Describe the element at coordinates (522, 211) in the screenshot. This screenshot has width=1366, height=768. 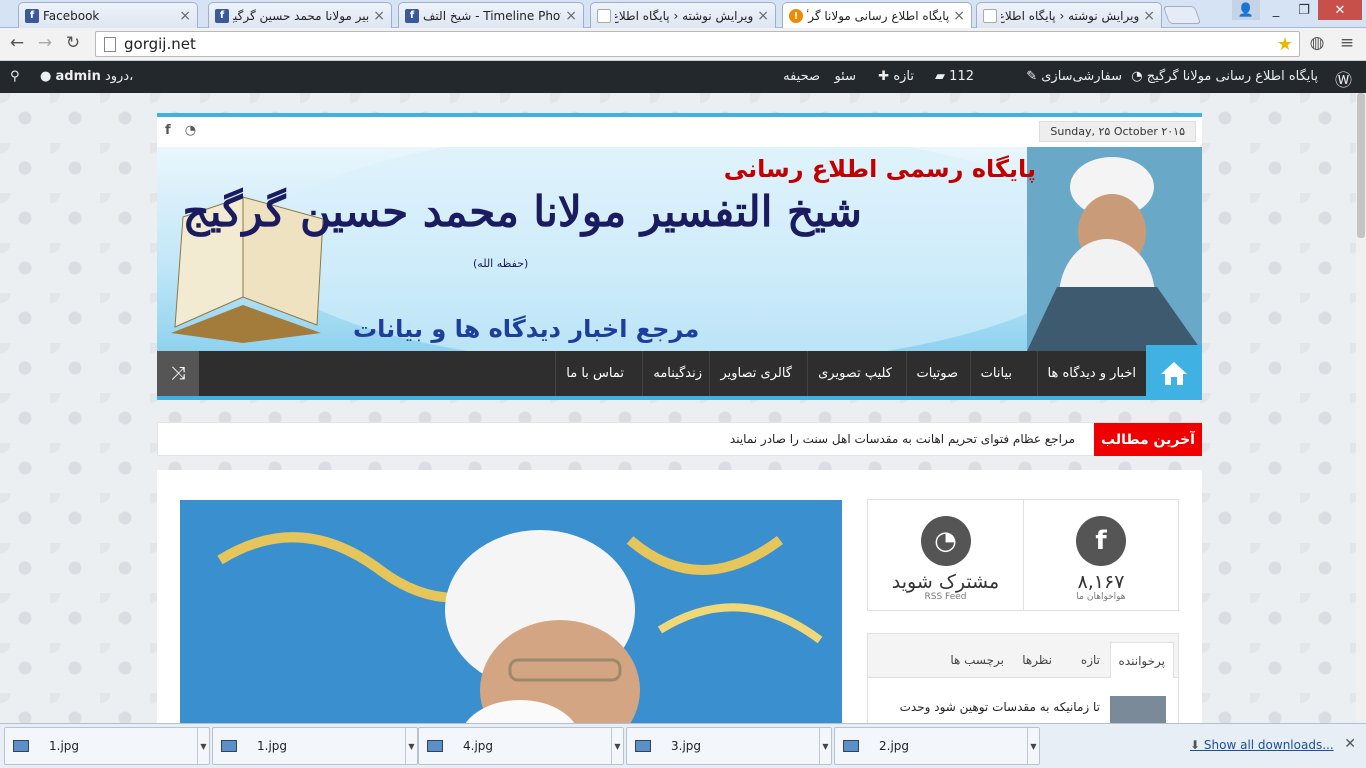
I see `banner-title: شیخ التفسیر مولانا محمد حسین گرگیج` at that location.